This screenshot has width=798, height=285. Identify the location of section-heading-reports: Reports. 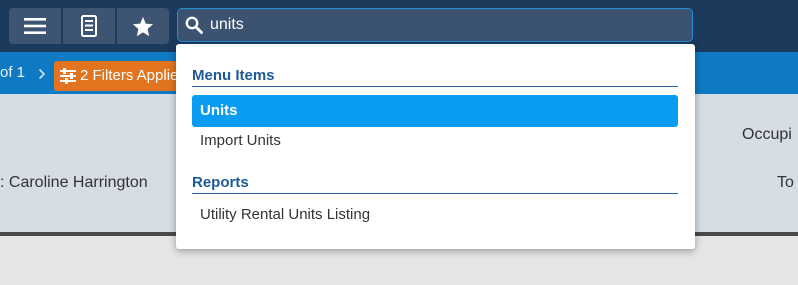
(220, 182).